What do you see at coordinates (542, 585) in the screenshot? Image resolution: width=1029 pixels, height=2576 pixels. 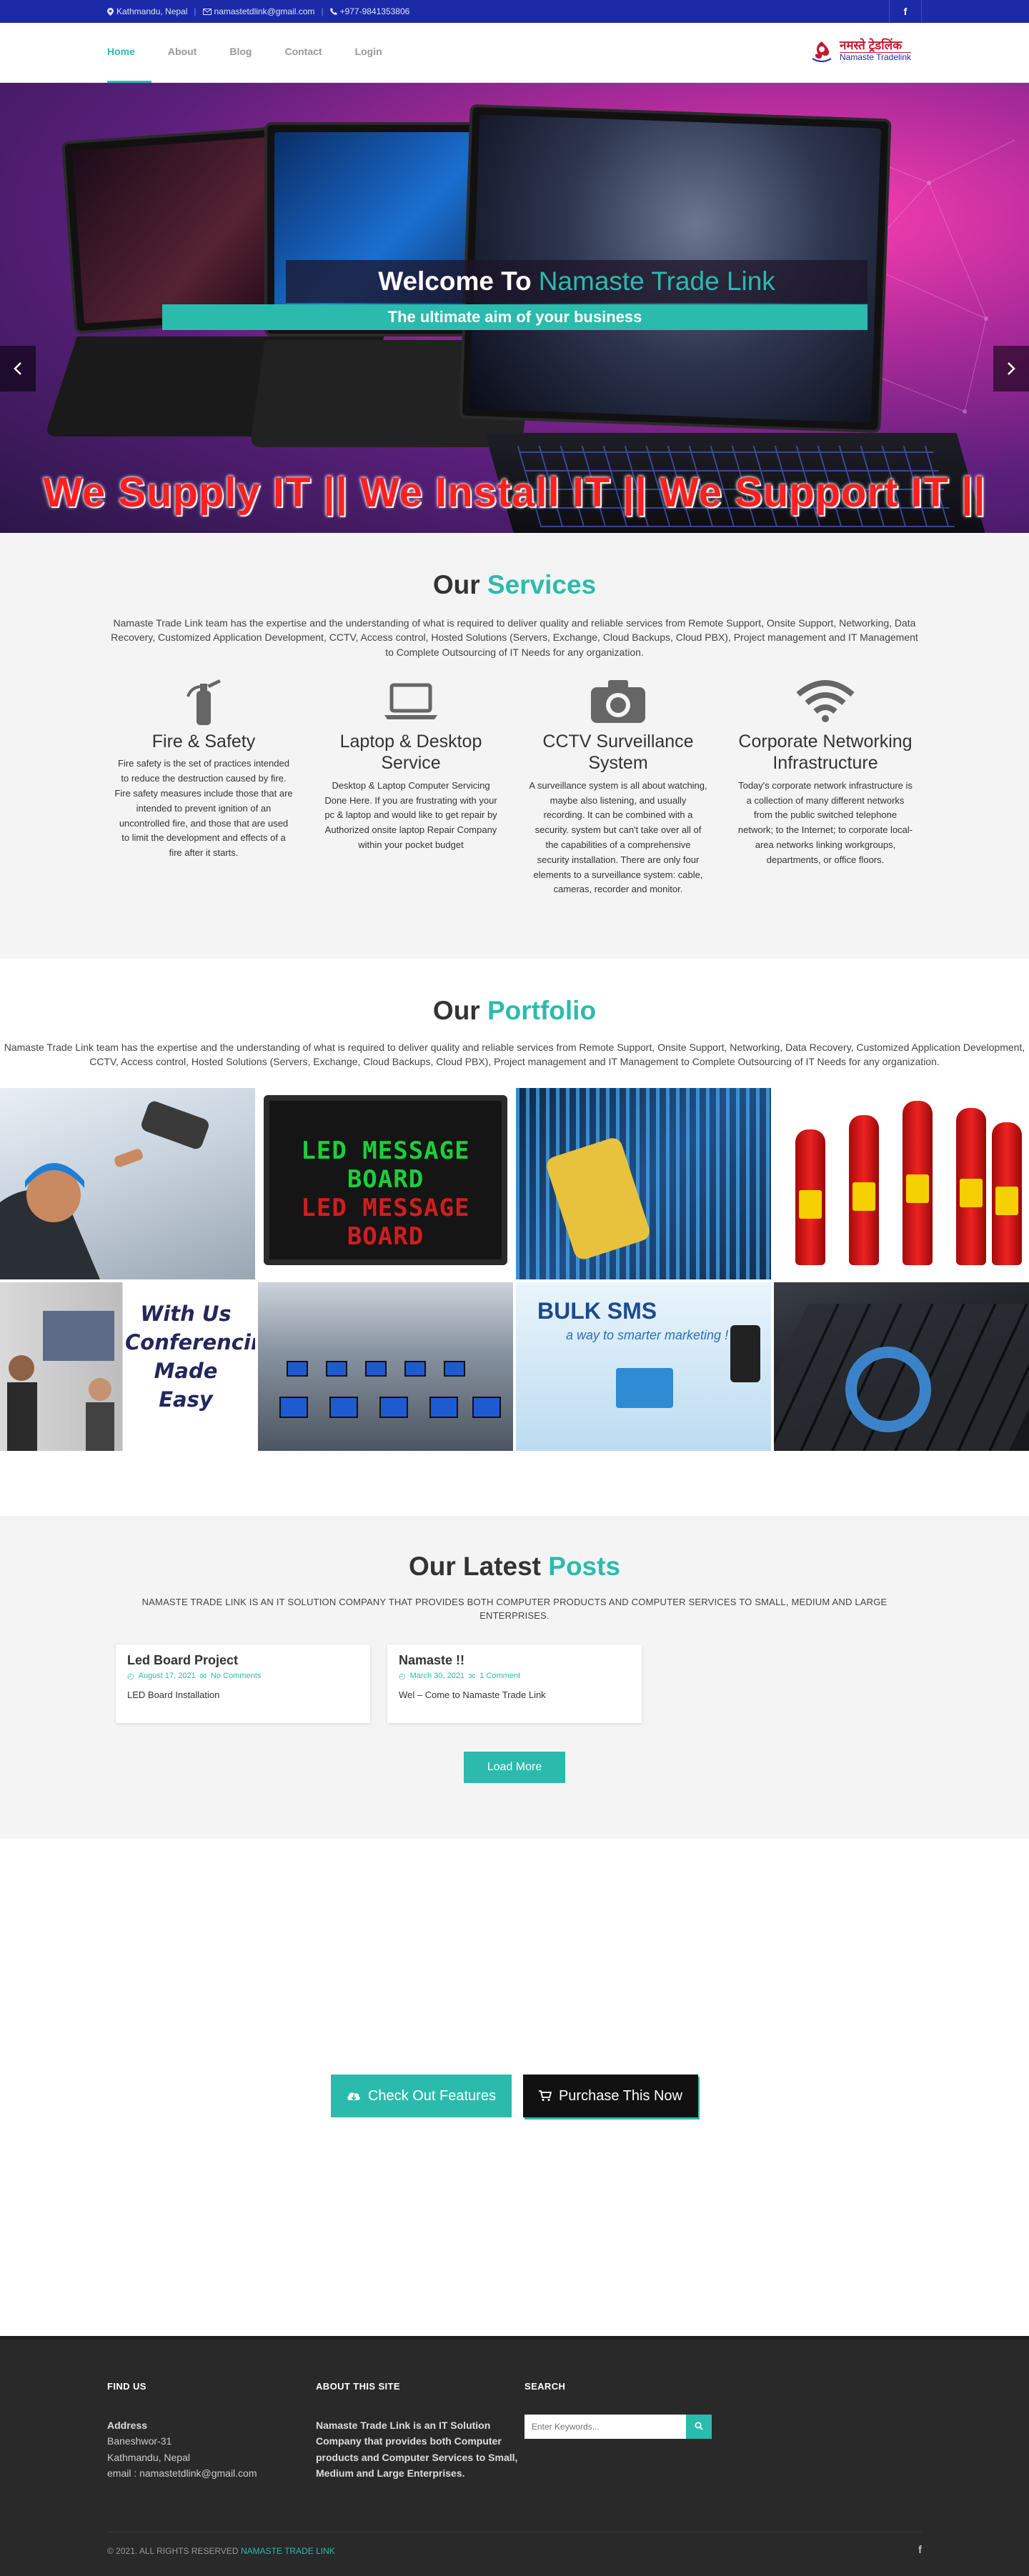 I see `services-title-accent: Services` at bounding box center [542, 585].